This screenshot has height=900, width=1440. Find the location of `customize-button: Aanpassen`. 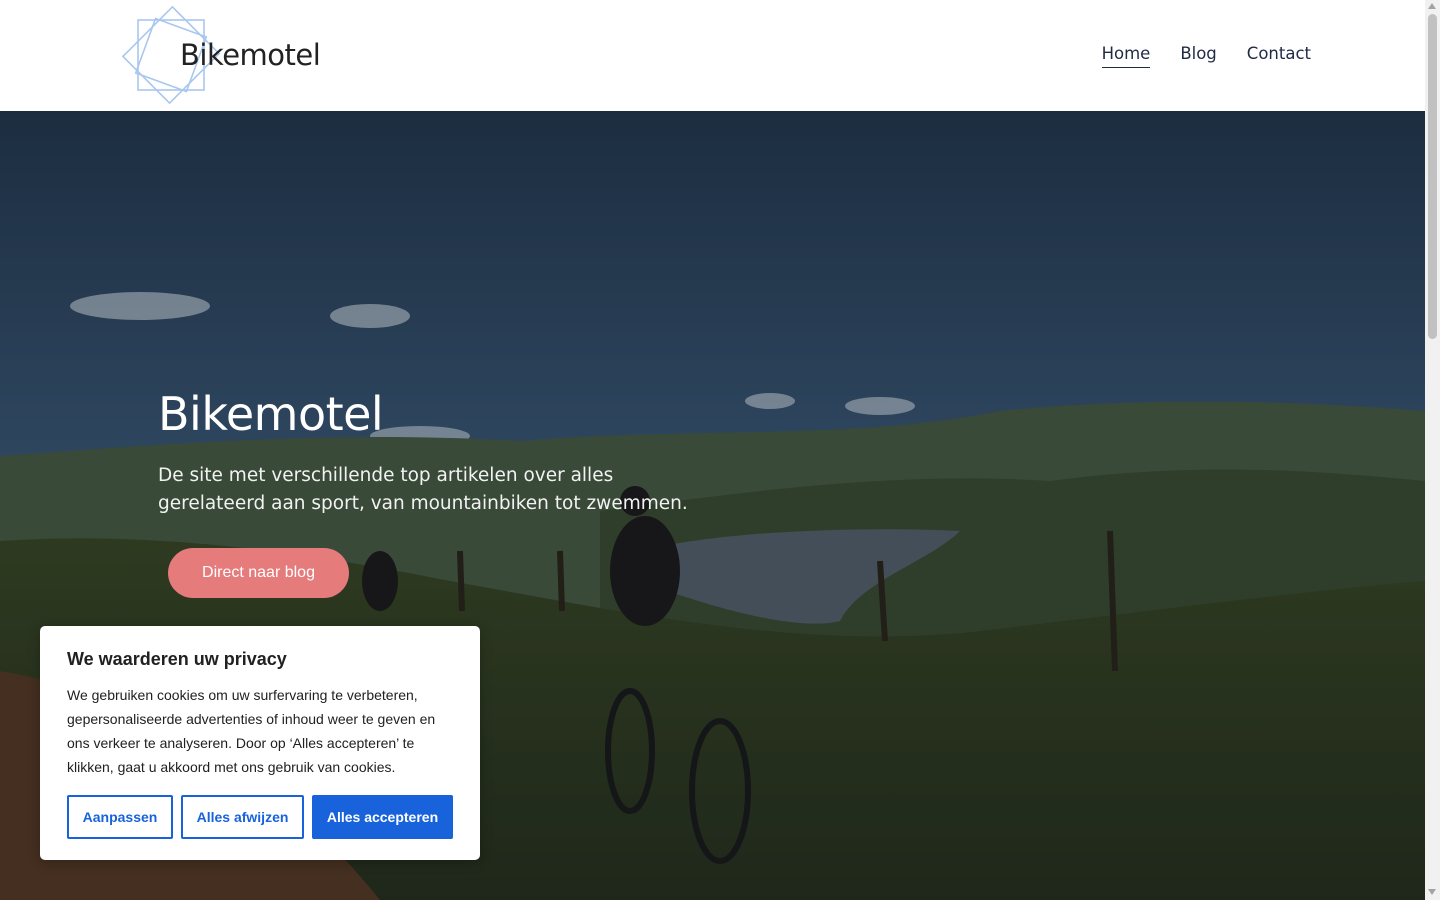

customize-button: Aanpassen is located at coordinates (120, 817).